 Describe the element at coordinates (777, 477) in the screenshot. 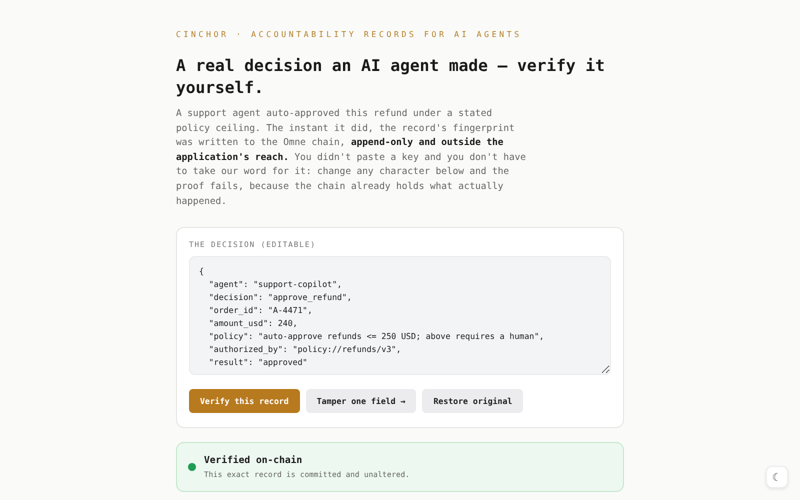

I see `theme-toggle-button: ☾` at that location.